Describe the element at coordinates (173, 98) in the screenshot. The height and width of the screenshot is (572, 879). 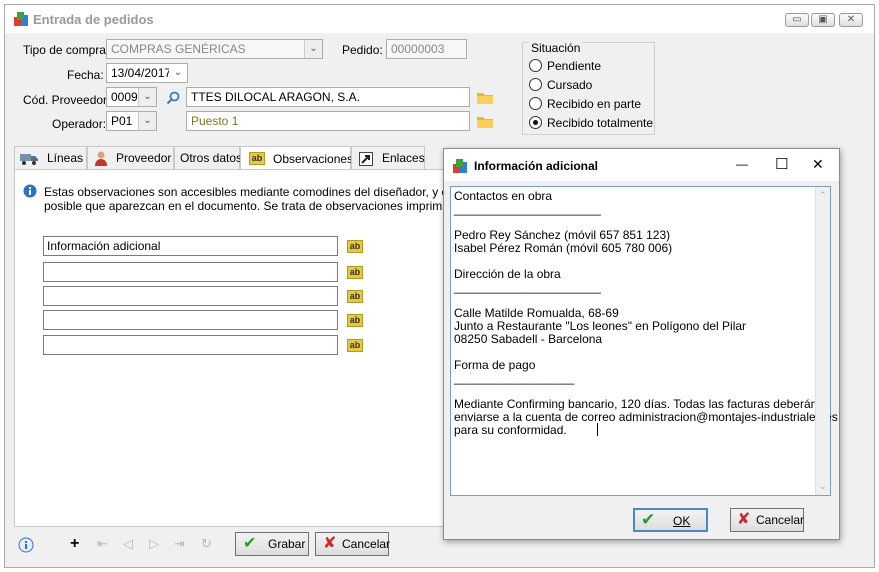
I see `search-icon` at that location.